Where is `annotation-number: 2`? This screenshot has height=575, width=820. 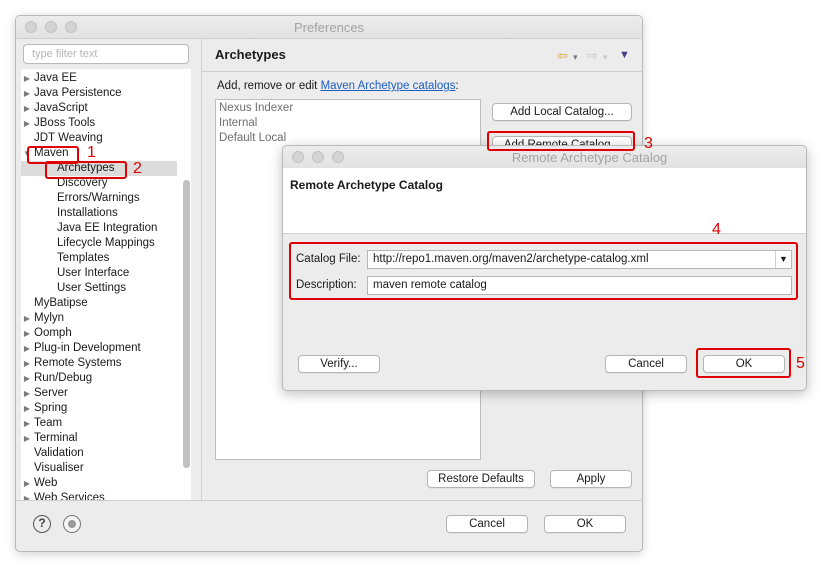 annotation-number: 2 is located at coordinates (137, 168).